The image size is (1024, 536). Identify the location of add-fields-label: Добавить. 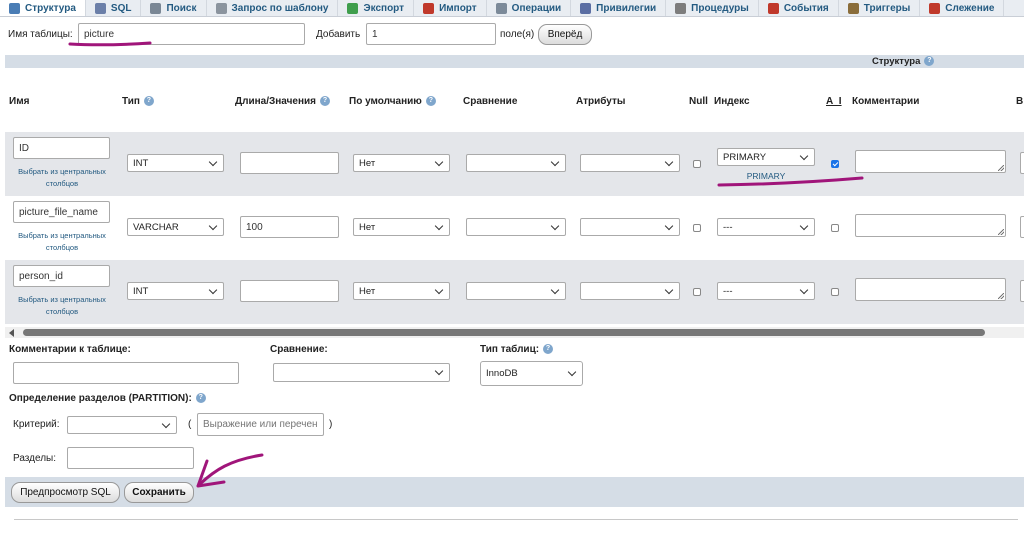
(338, 34).